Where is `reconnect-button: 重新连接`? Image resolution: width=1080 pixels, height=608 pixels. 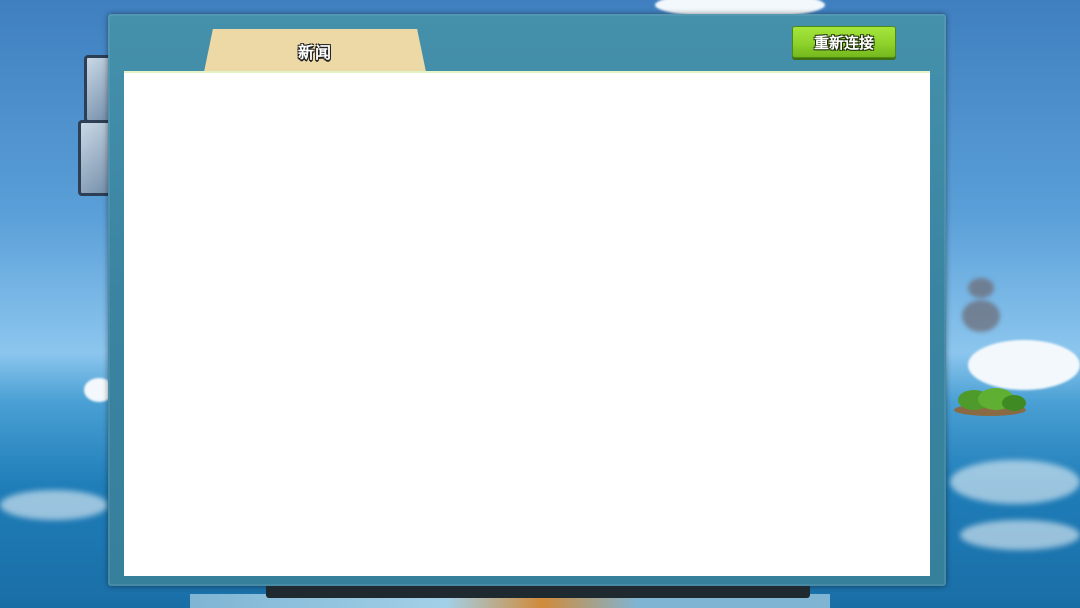
reconnect-button: 重新连接 is located at coordinates (844, 42).